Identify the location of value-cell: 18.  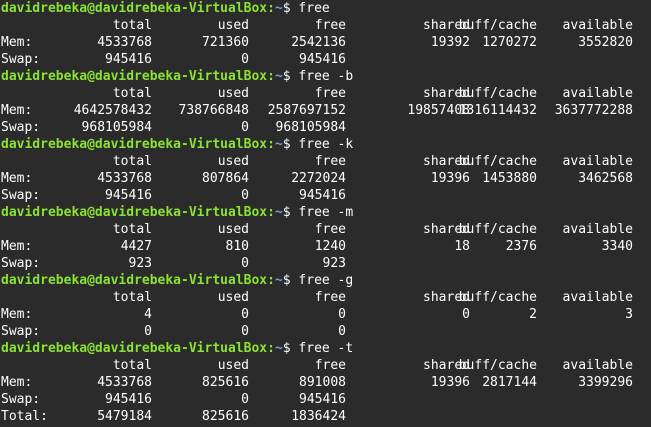
(462, 246).